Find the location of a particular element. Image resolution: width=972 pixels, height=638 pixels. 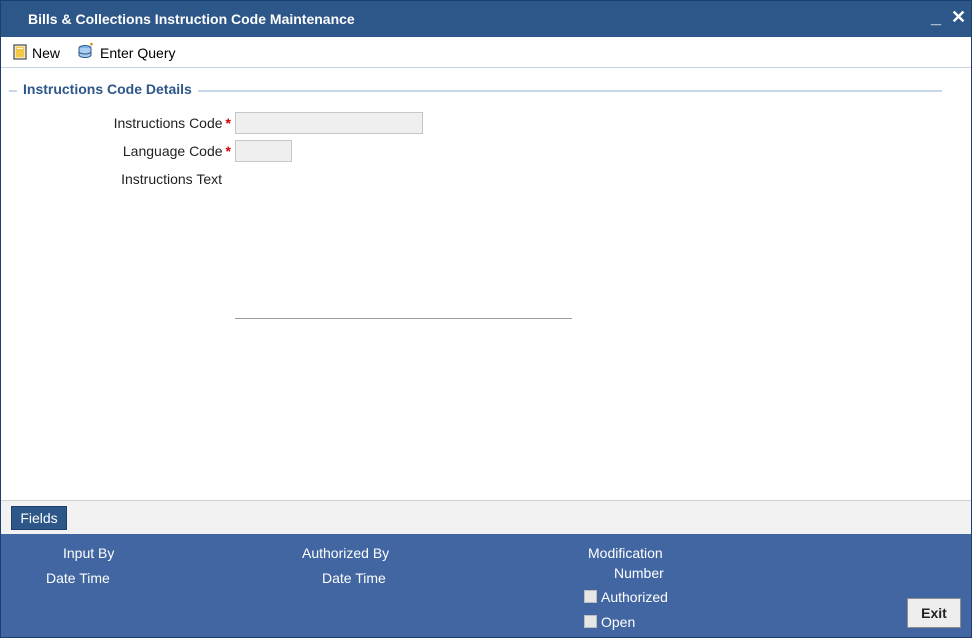

fields-tab: Fields is located at coordinates (39, 518).